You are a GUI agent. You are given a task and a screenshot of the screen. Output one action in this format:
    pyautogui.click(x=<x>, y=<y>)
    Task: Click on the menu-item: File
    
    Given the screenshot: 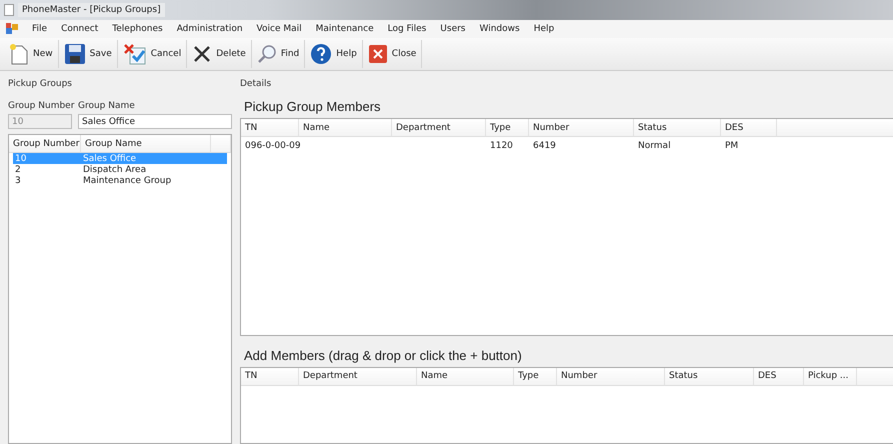 What is the action you would take?
    pyautogui.click(x=40, y=29)
    